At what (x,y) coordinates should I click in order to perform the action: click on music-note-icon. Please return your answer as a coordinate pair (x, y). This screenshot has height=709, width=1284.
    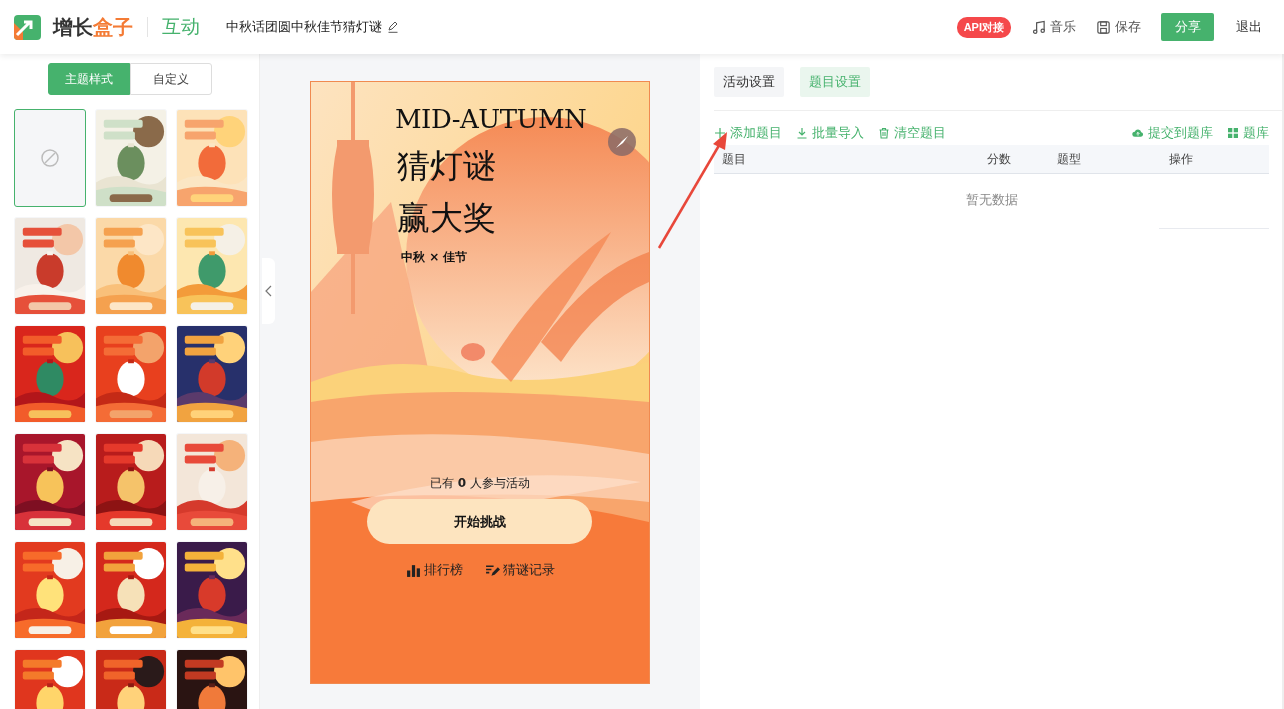
    Looking at the image, I should click on (1038, 27).